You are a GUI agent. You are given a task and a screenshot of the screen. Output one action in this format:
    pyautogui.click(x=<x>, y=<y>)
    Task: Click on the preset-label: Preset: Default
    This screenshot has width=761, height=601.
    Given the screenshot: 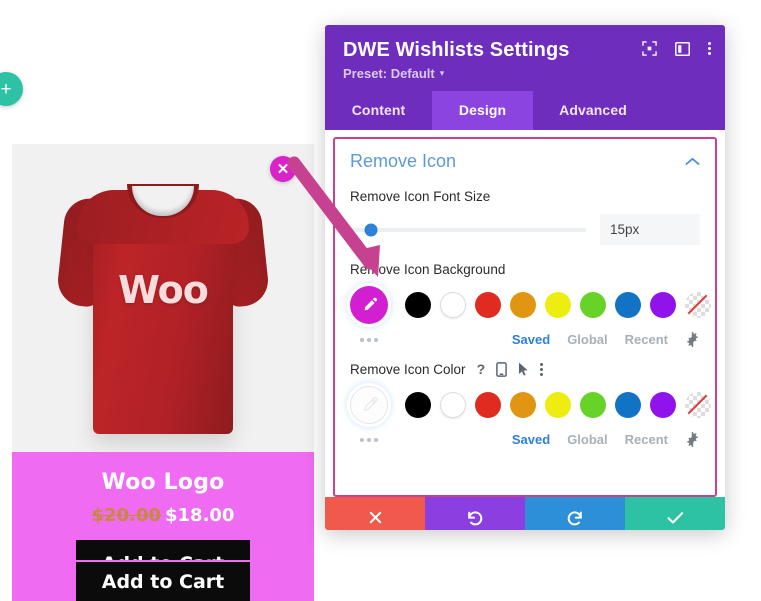 What is the action you would take?
    pyautogui.click(x=389, y=73)
    